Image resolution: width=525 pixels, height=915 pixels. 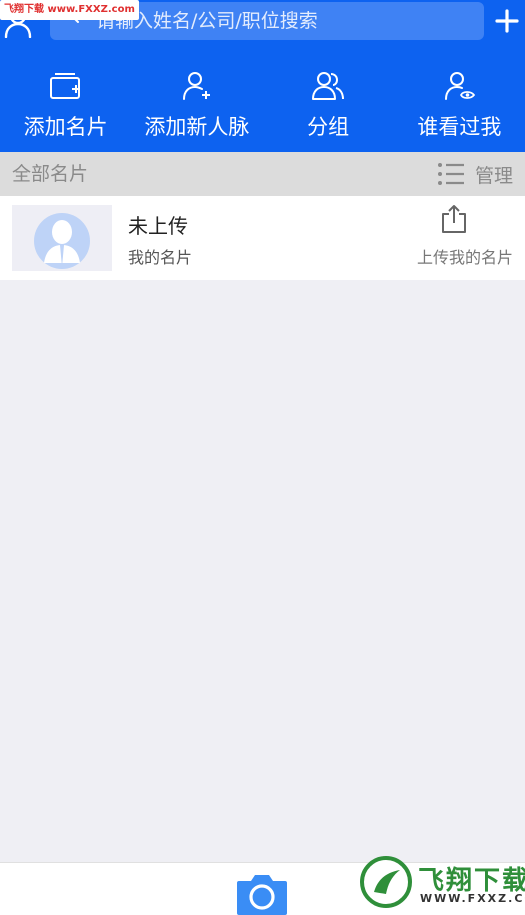 I want to click on manage-button: 管理, so click(x=475, y=174).